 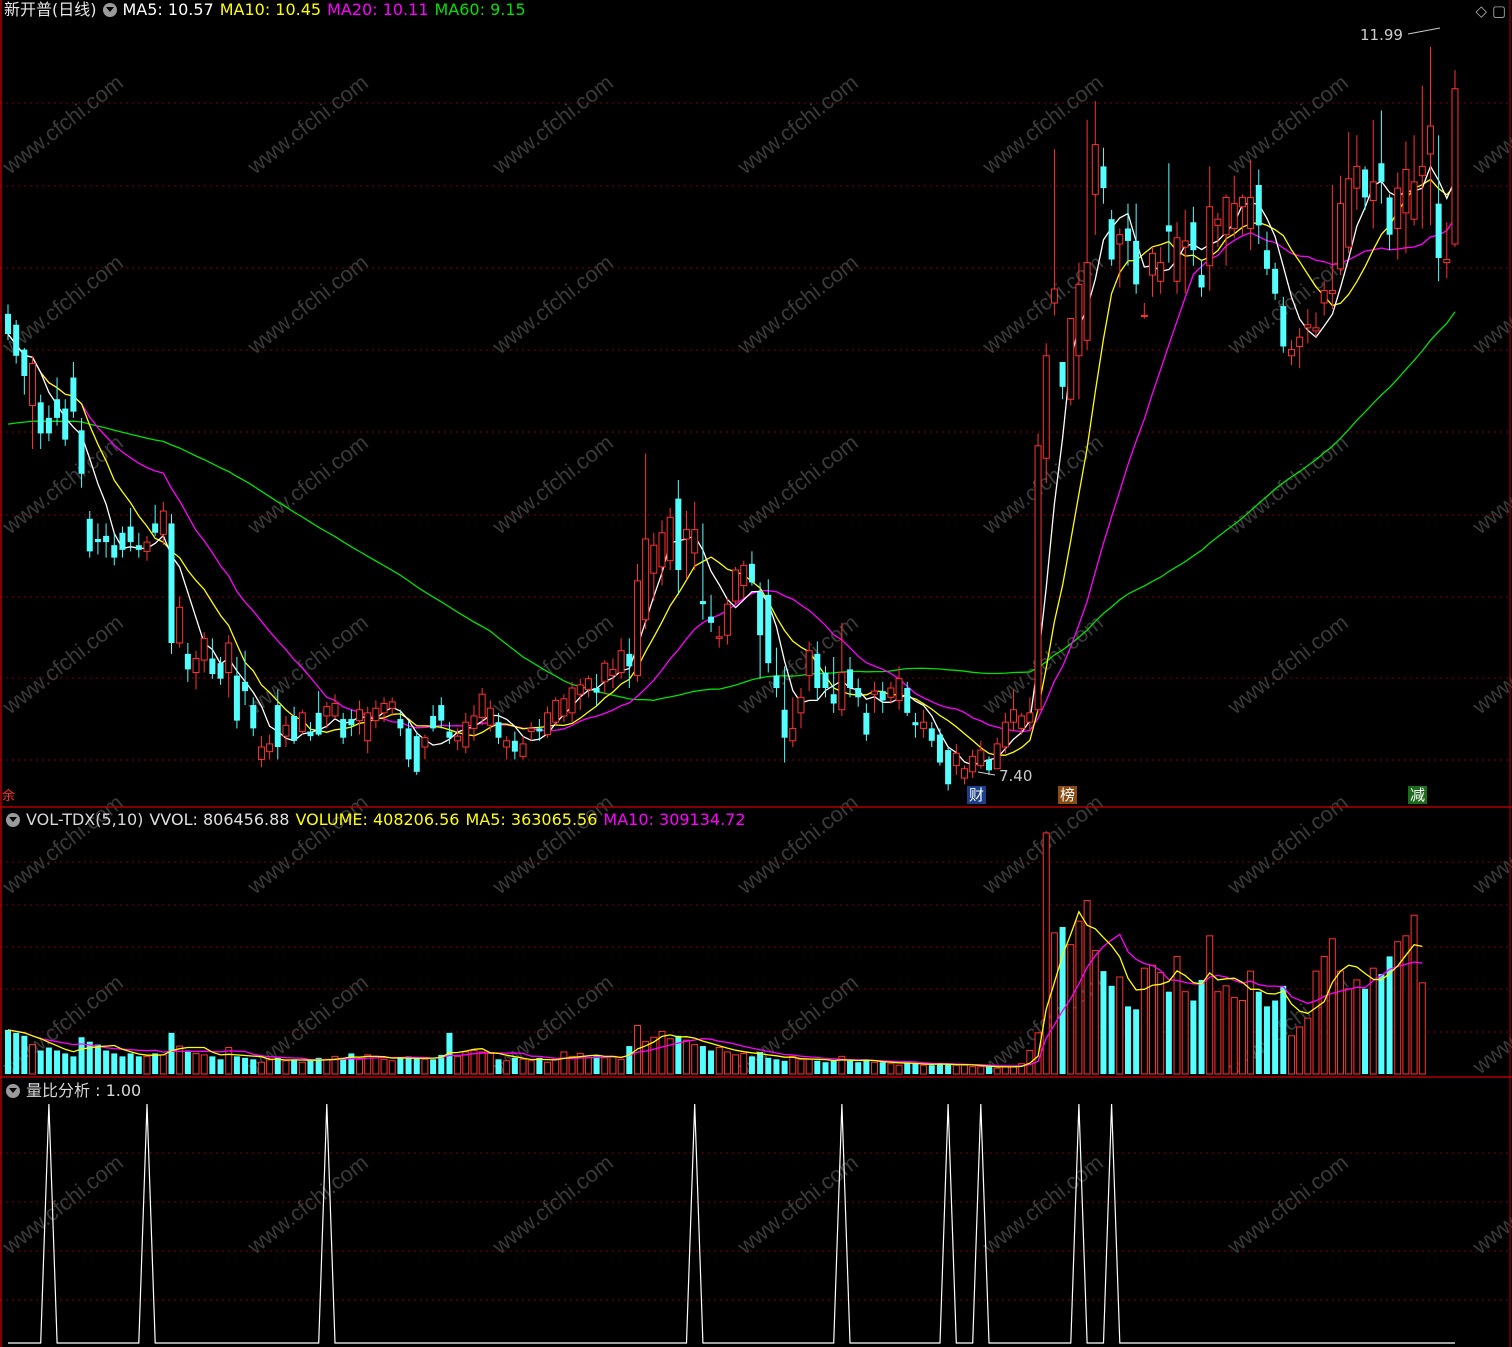 What do you see at coordinates (1491, 11) in the screenshot?
I see `window-control-icons: ◇ ▢` at bounding box center [1491, 11].